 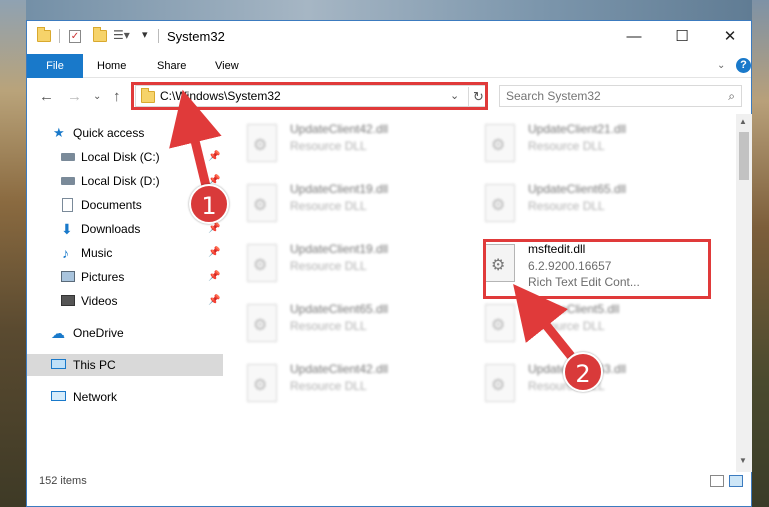 What do you see at coordinates (55, 66) in the screenshot?
I see `tab-file: File` at bounding box center [55, 66].